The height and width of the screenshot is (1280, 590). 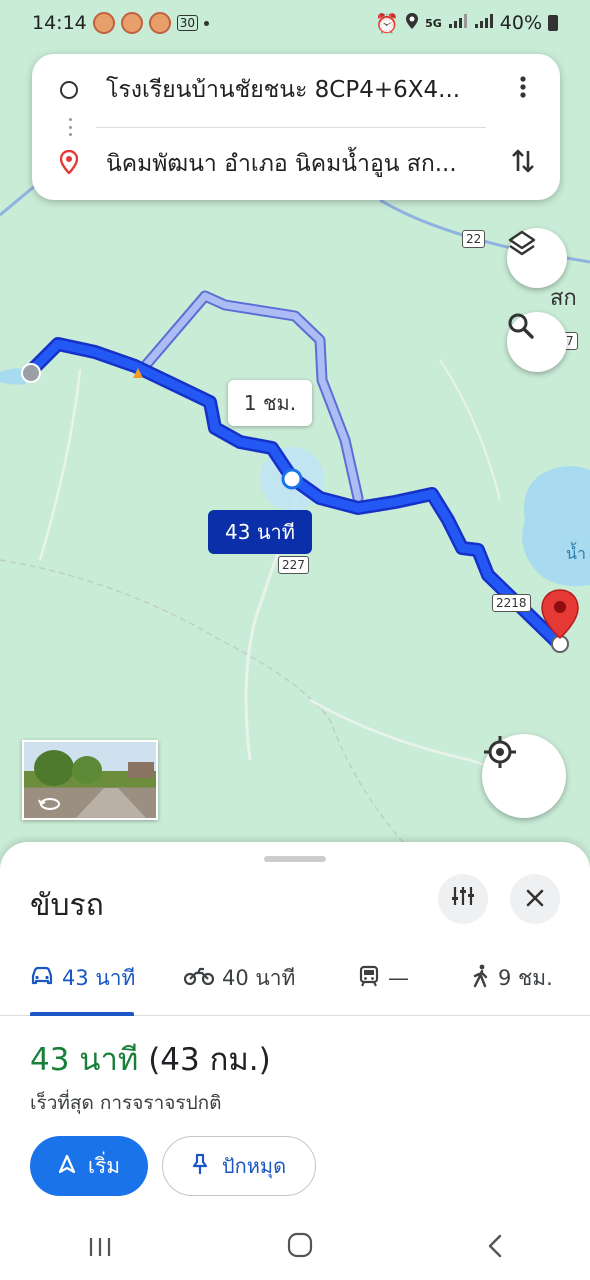 I want to click on start-button: เริ่ม, so click(x=89, y=1166).